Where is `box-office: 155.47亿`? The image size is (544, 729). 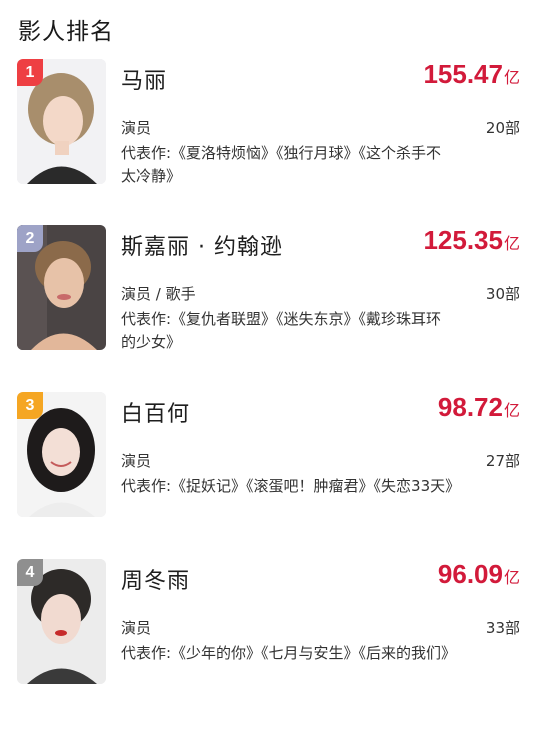 box-office: 155.47亿 is located at coordinates (471, 74).